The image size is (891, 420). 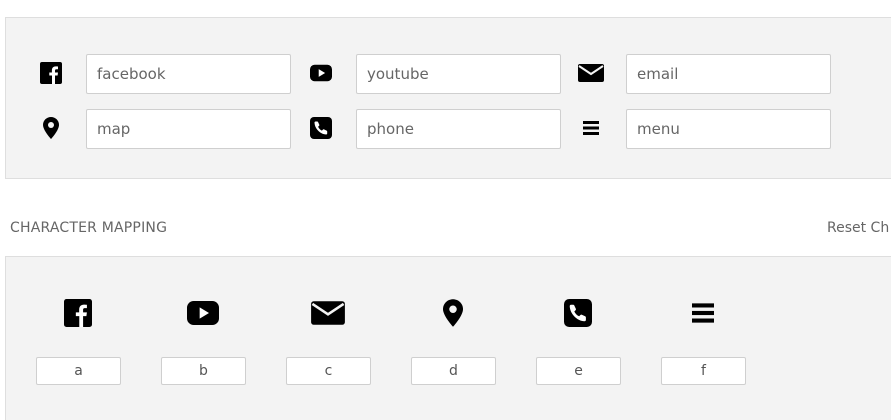 What do you see at coordinates (728, 74) in the screenshot?
I see `email-field` at bounding box center [728, 74].